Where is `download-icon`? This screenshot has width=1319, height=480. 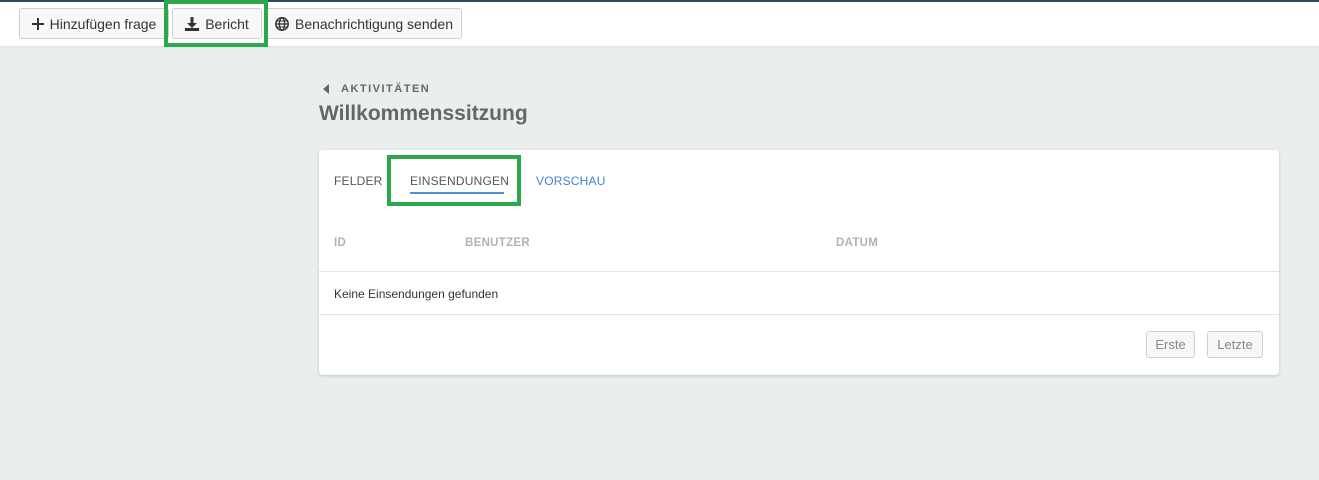 download-icon is located at coordinates (192, 23).